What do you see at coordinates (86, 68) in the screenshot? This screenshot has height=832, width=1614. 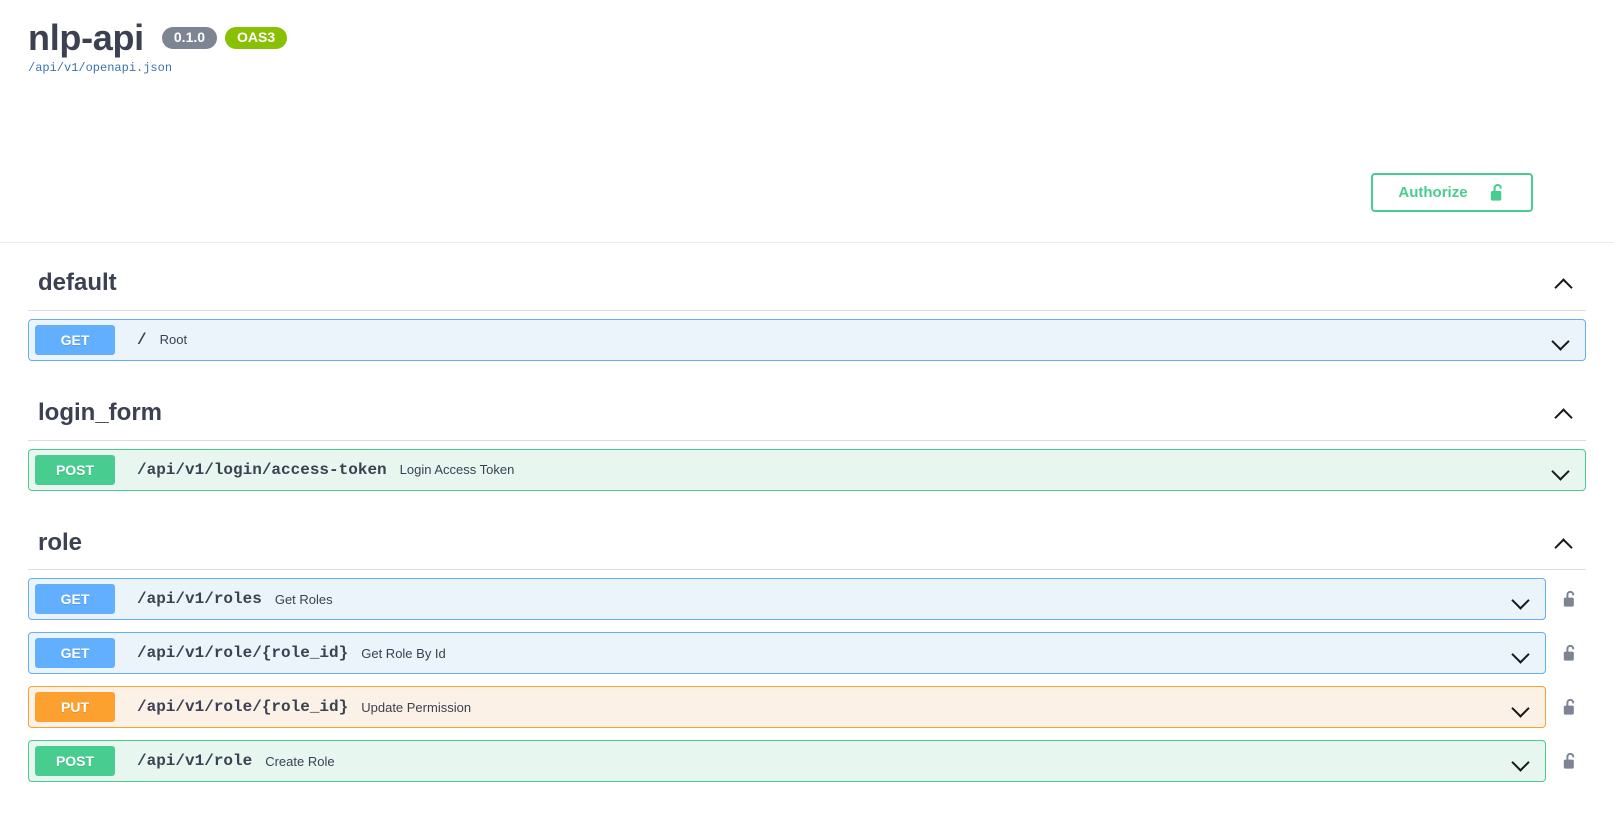 I see `openapi-spec-link: /api/v1/openapi.json` at bounding box center [86, 68].